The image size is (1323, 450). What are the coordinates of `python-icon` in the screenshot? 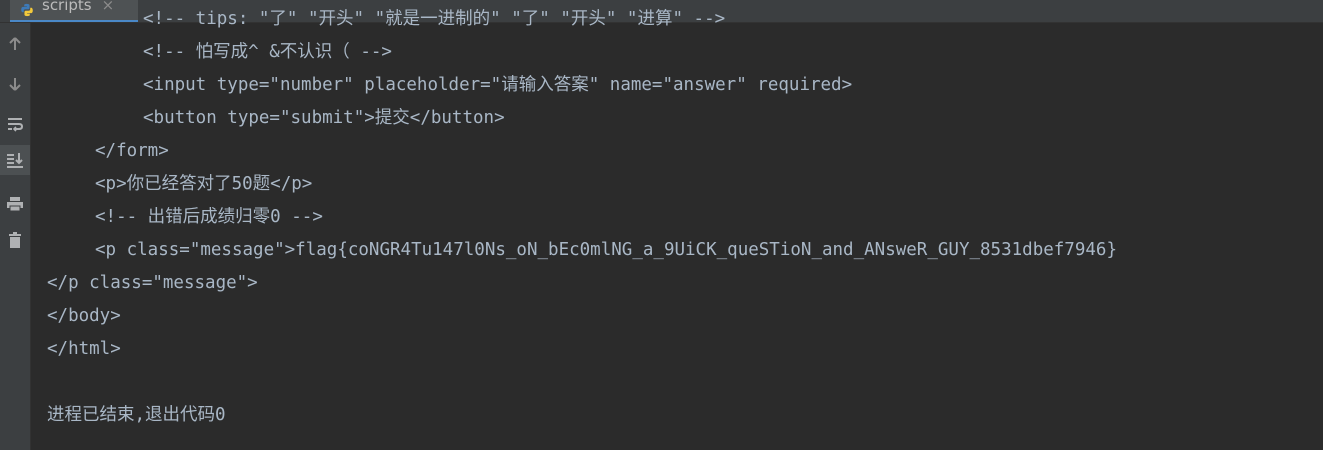 It's located at (27, 10).